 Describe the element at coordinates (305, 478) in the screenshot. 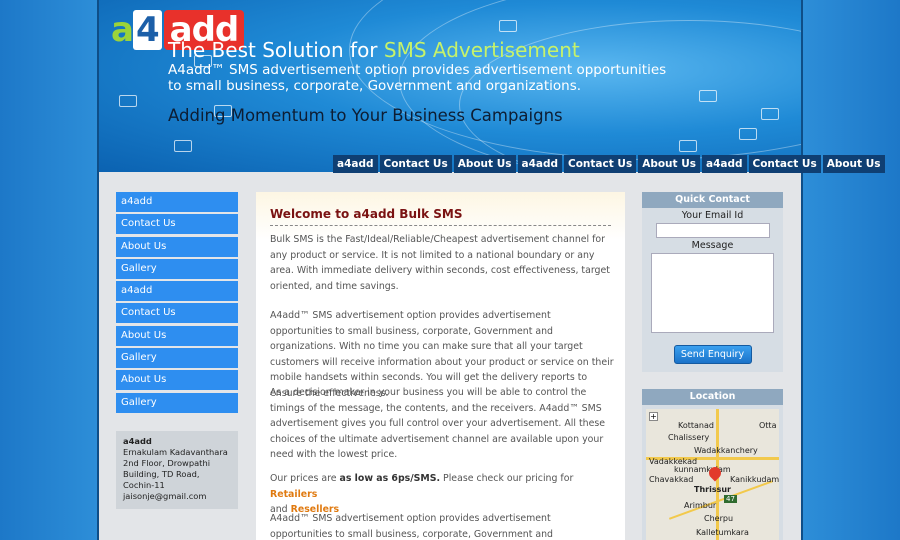

I see `pricing-text: Our prices are` at that location.